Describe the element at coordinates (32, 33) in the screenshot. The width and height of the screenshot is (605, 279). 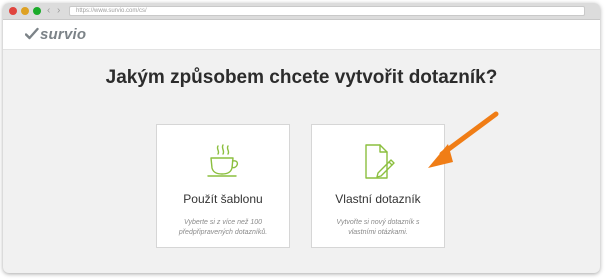
I see `checkmark-logo-icon` at that location.